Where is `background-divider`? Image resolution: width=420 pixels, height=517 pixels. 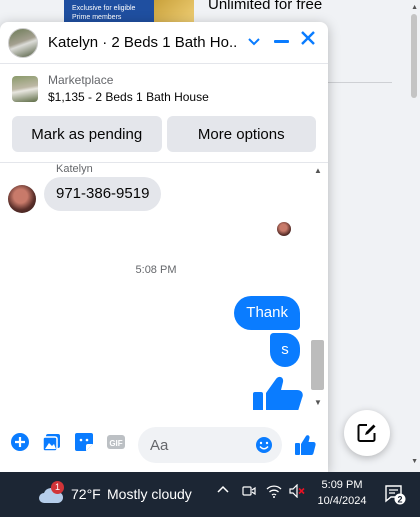
background-divider is located at coordinates (360, 82).